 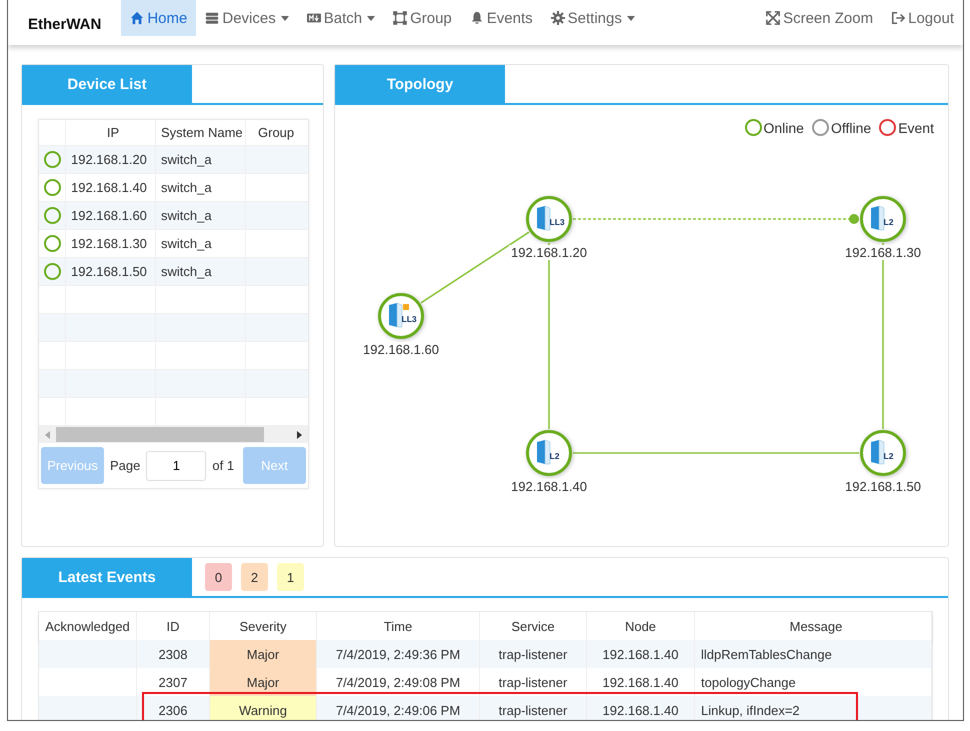 What do you see at coordinates (501, 18) in the screenshot?
I see `nav-item: Events` at bounding box center [501, 18].